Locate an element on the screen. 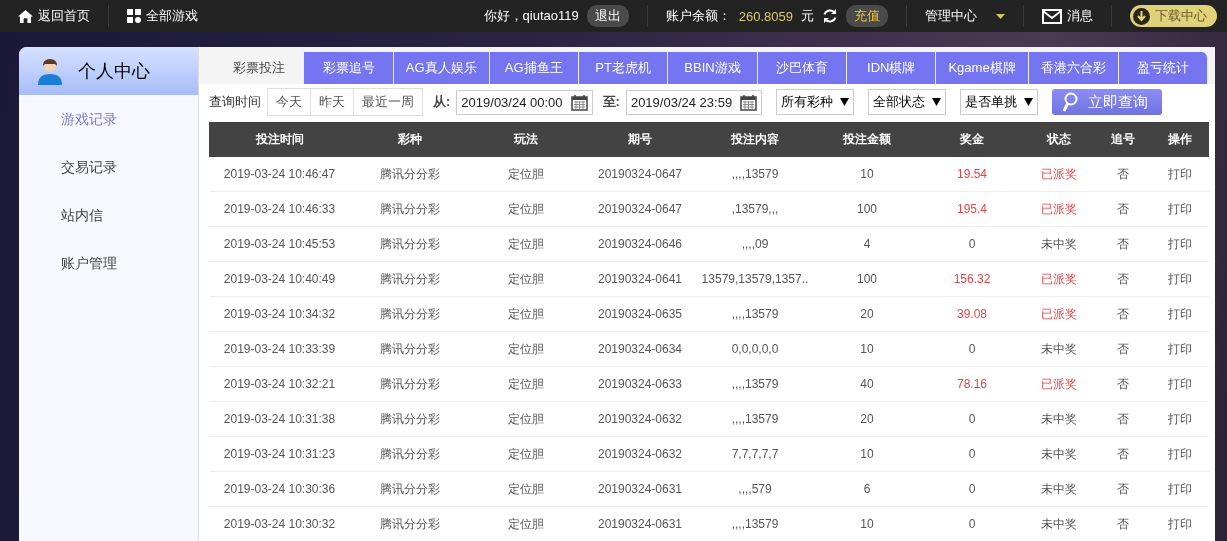 Image resolution: width=1227 pixels, height=541 pixels. content-cell: ,13579,,, is located at coordinates (755, 209).